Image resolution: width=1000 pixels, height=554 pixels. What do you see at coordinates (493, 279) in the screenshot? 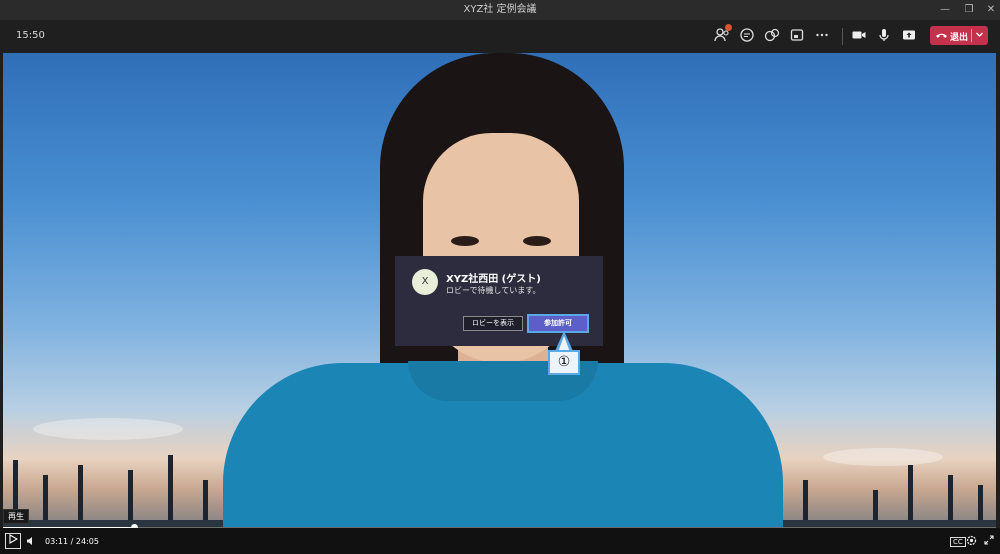
I see `guest-name: XYZ社西田 (ゲスト)` at bounding box center [493, 279].